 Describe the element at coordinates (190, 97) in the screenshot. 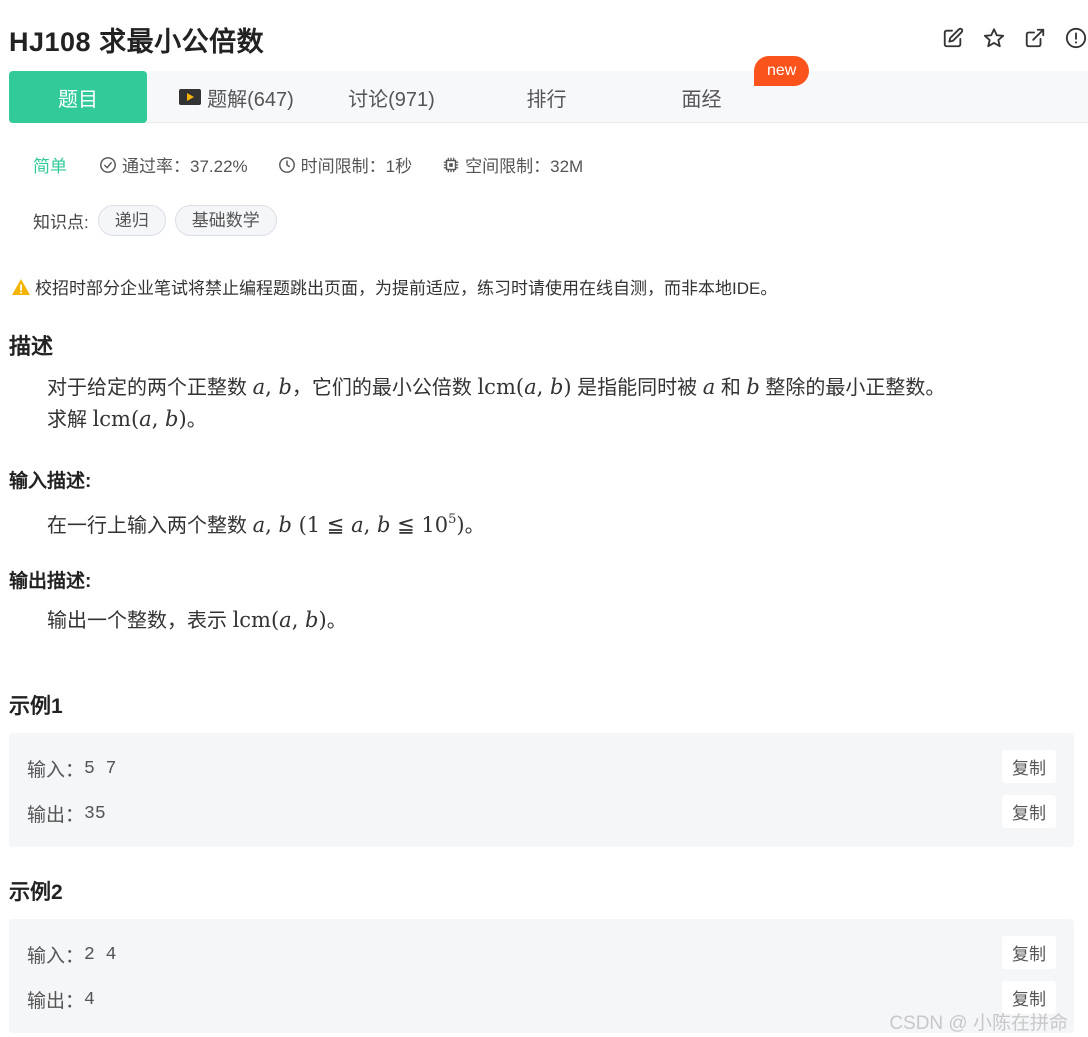

I see `play-icon` at that location.